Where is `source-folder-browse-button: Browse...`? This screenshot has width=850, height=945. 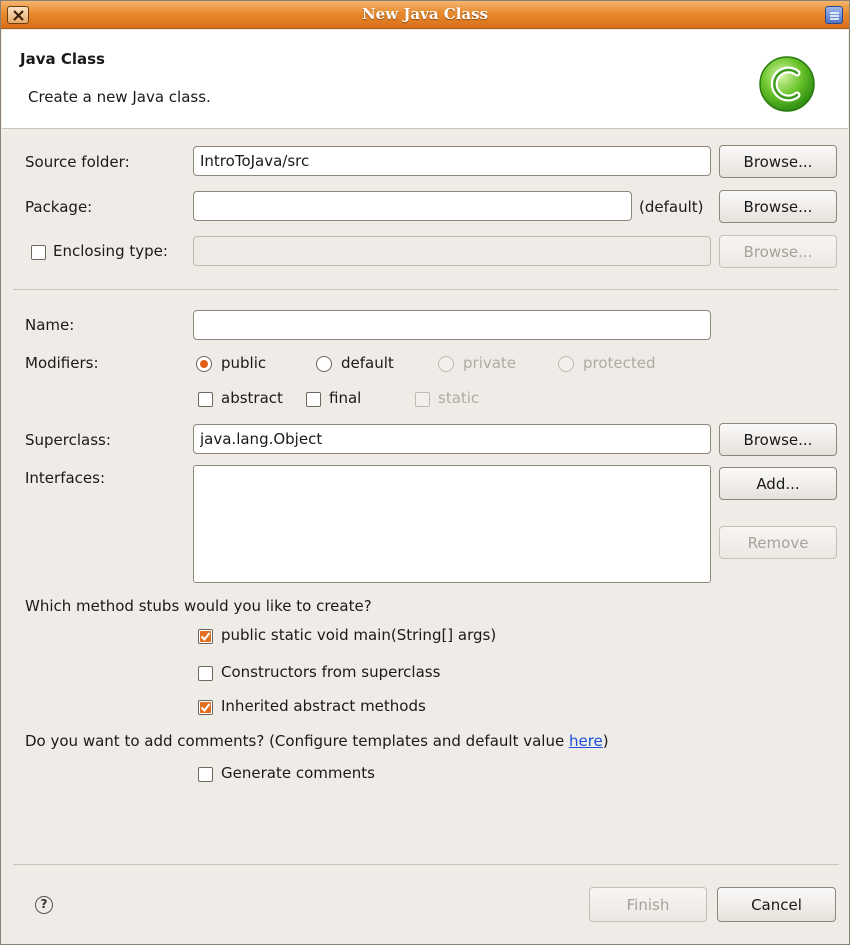
source-folder-browse-button: Browse... is located at coordinates (778, 161).